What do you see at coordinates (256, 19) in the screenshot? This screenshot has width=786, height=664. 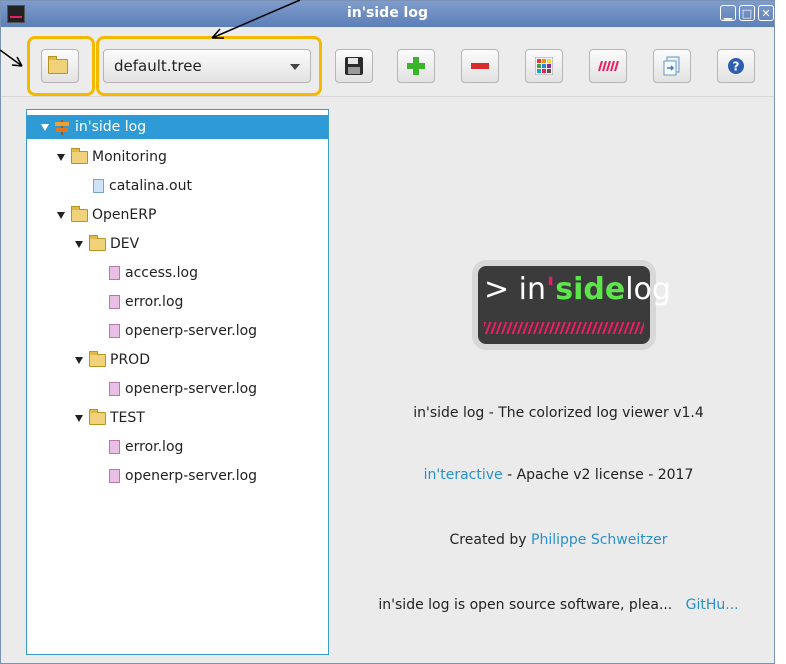 I see `arrow-to-tree-select` at bounding box center [256, 19].